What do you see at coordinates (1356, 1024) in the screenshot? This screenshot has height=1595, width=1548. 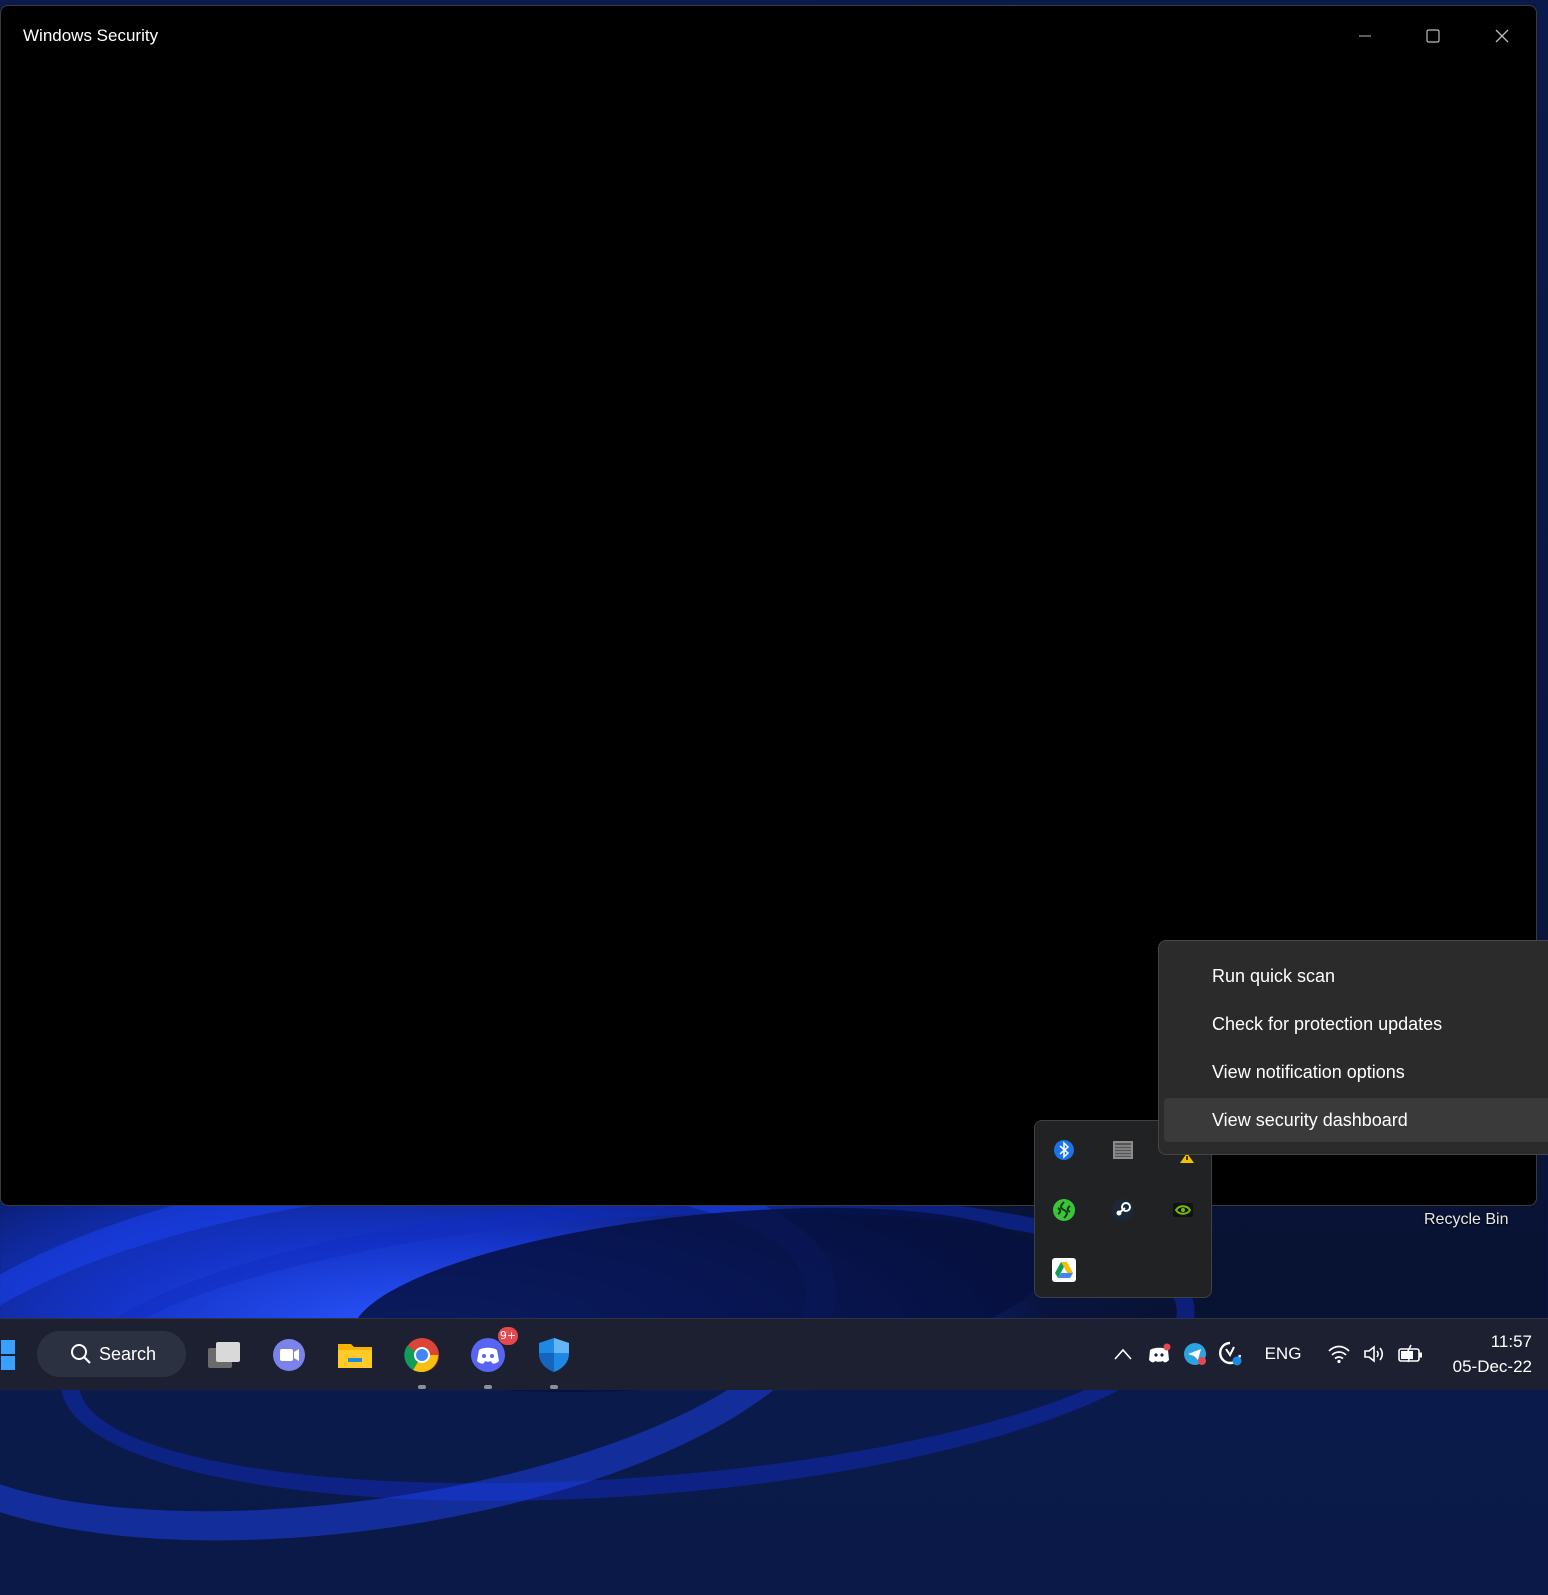 I see `menu-item-check-protection-updates: Check for protection updates` at bounding box center [1356, 1024].